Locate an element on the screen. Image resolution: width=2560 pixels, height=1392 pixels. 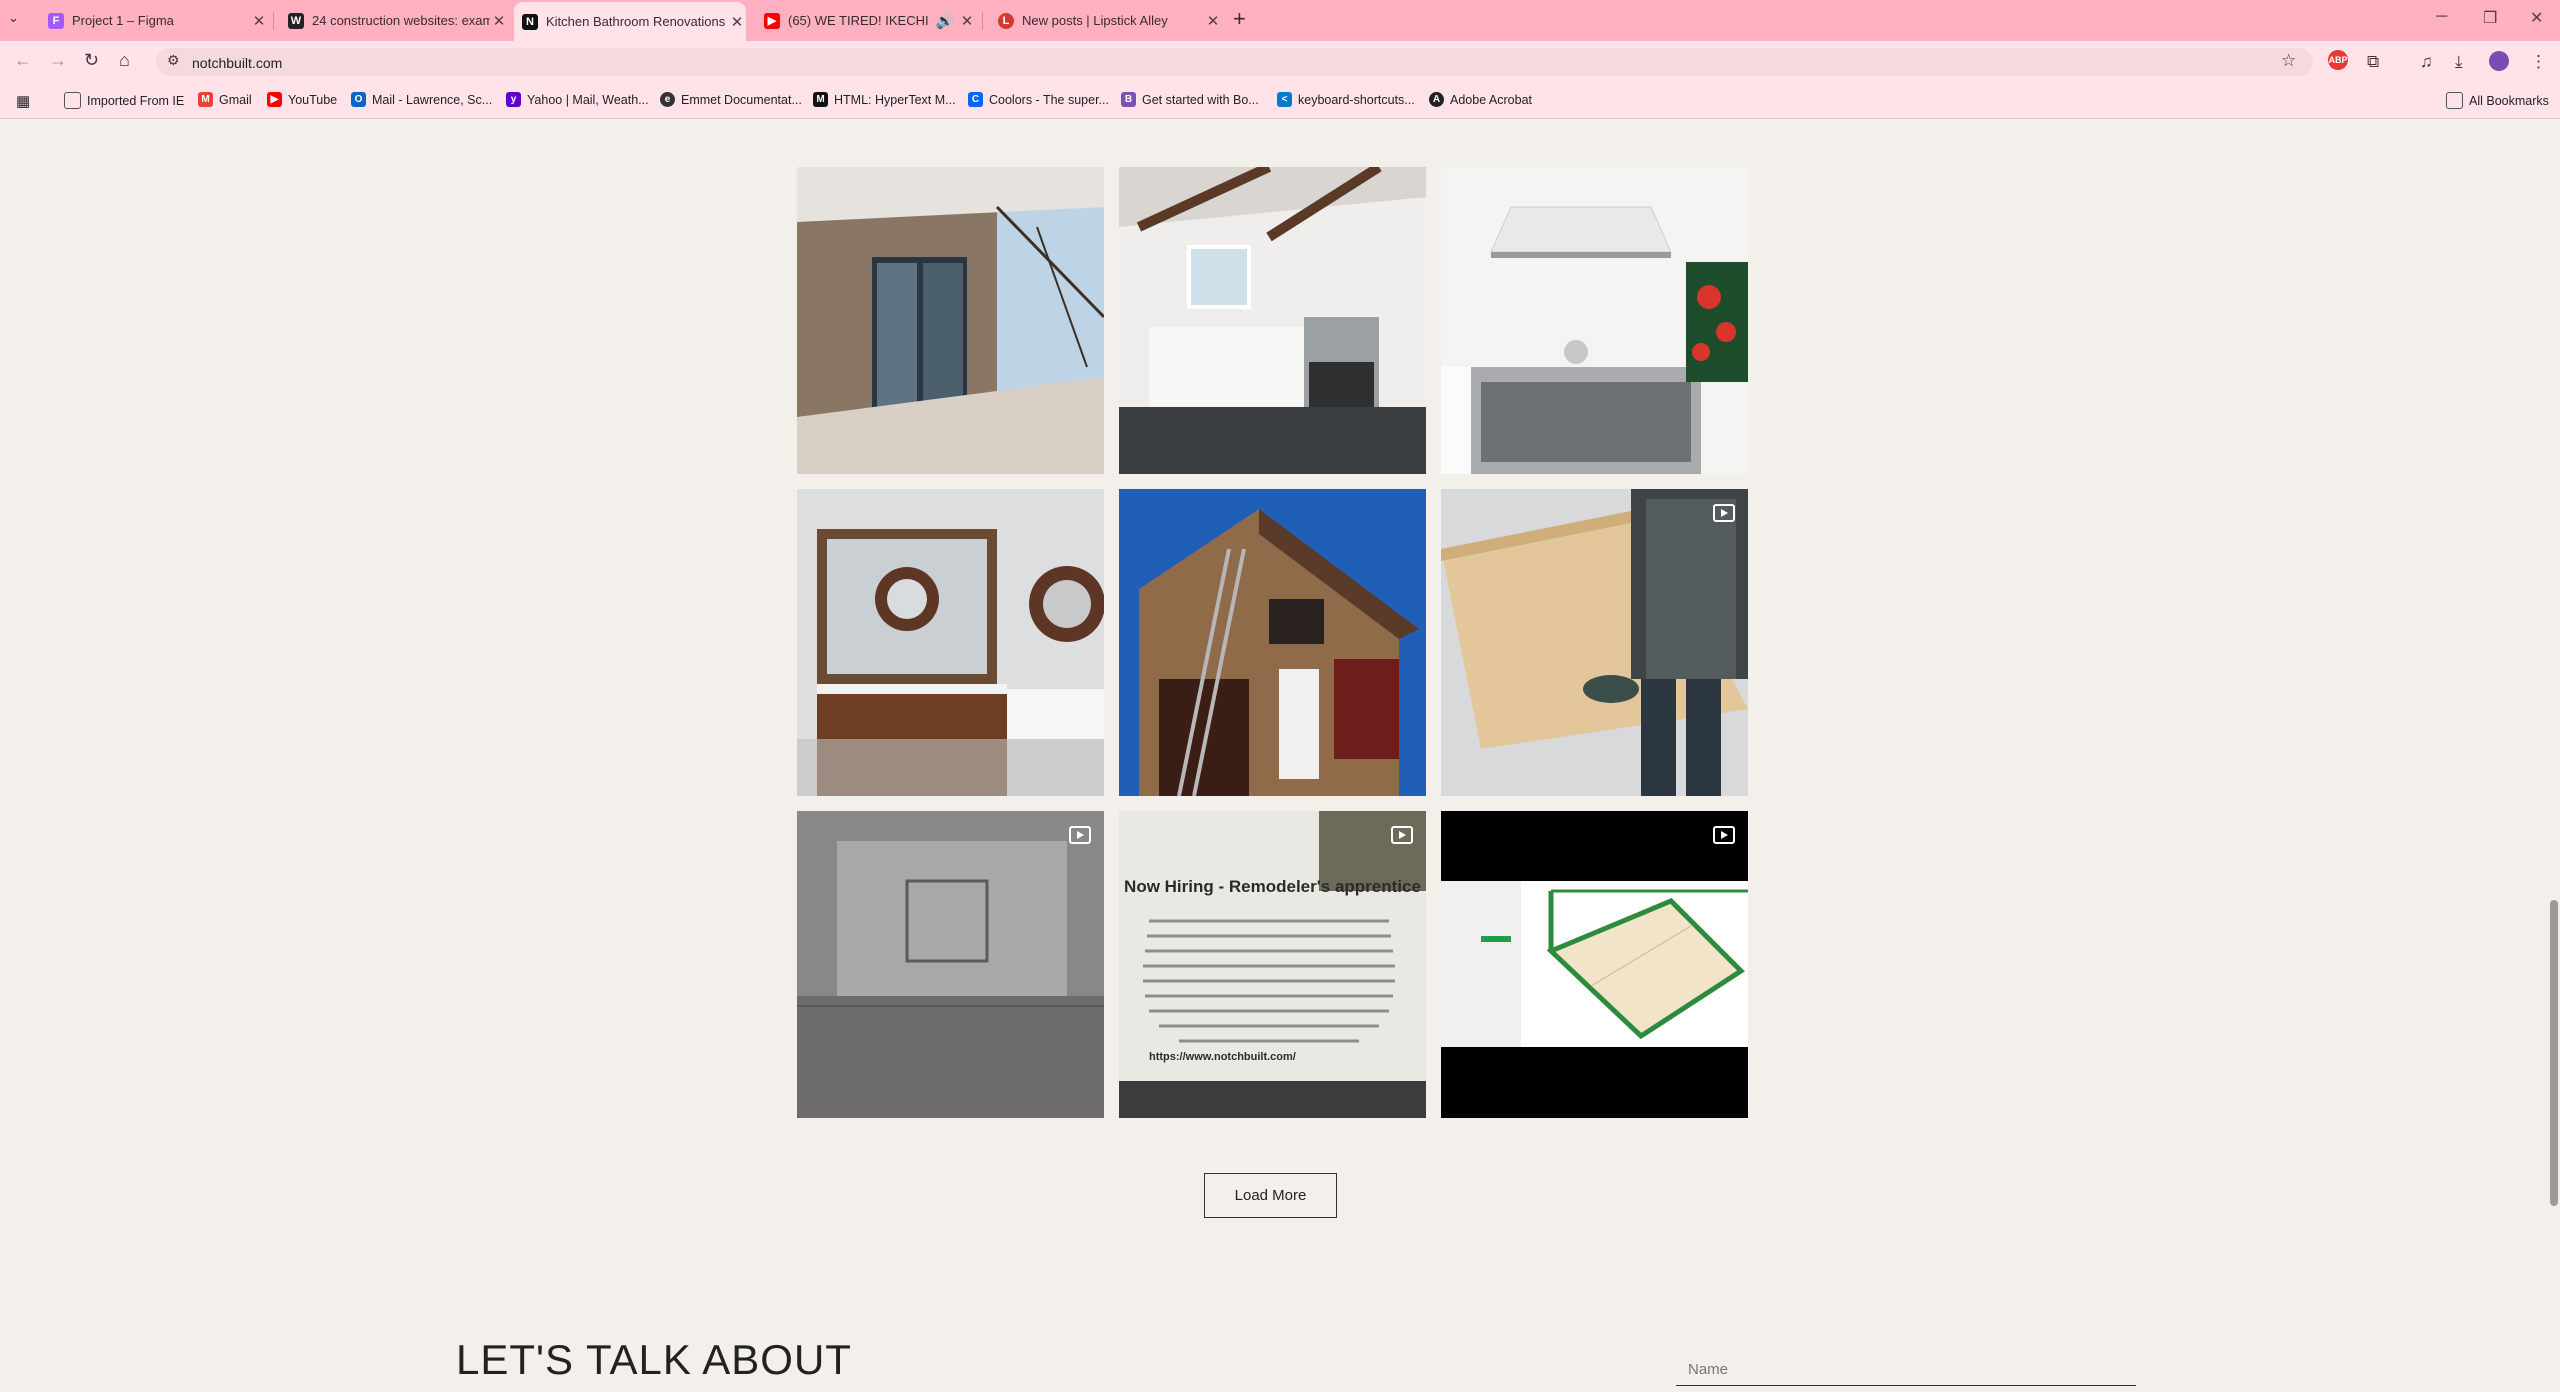
bookmark-gmail: M Gmail is located at coordinates (225, 99).